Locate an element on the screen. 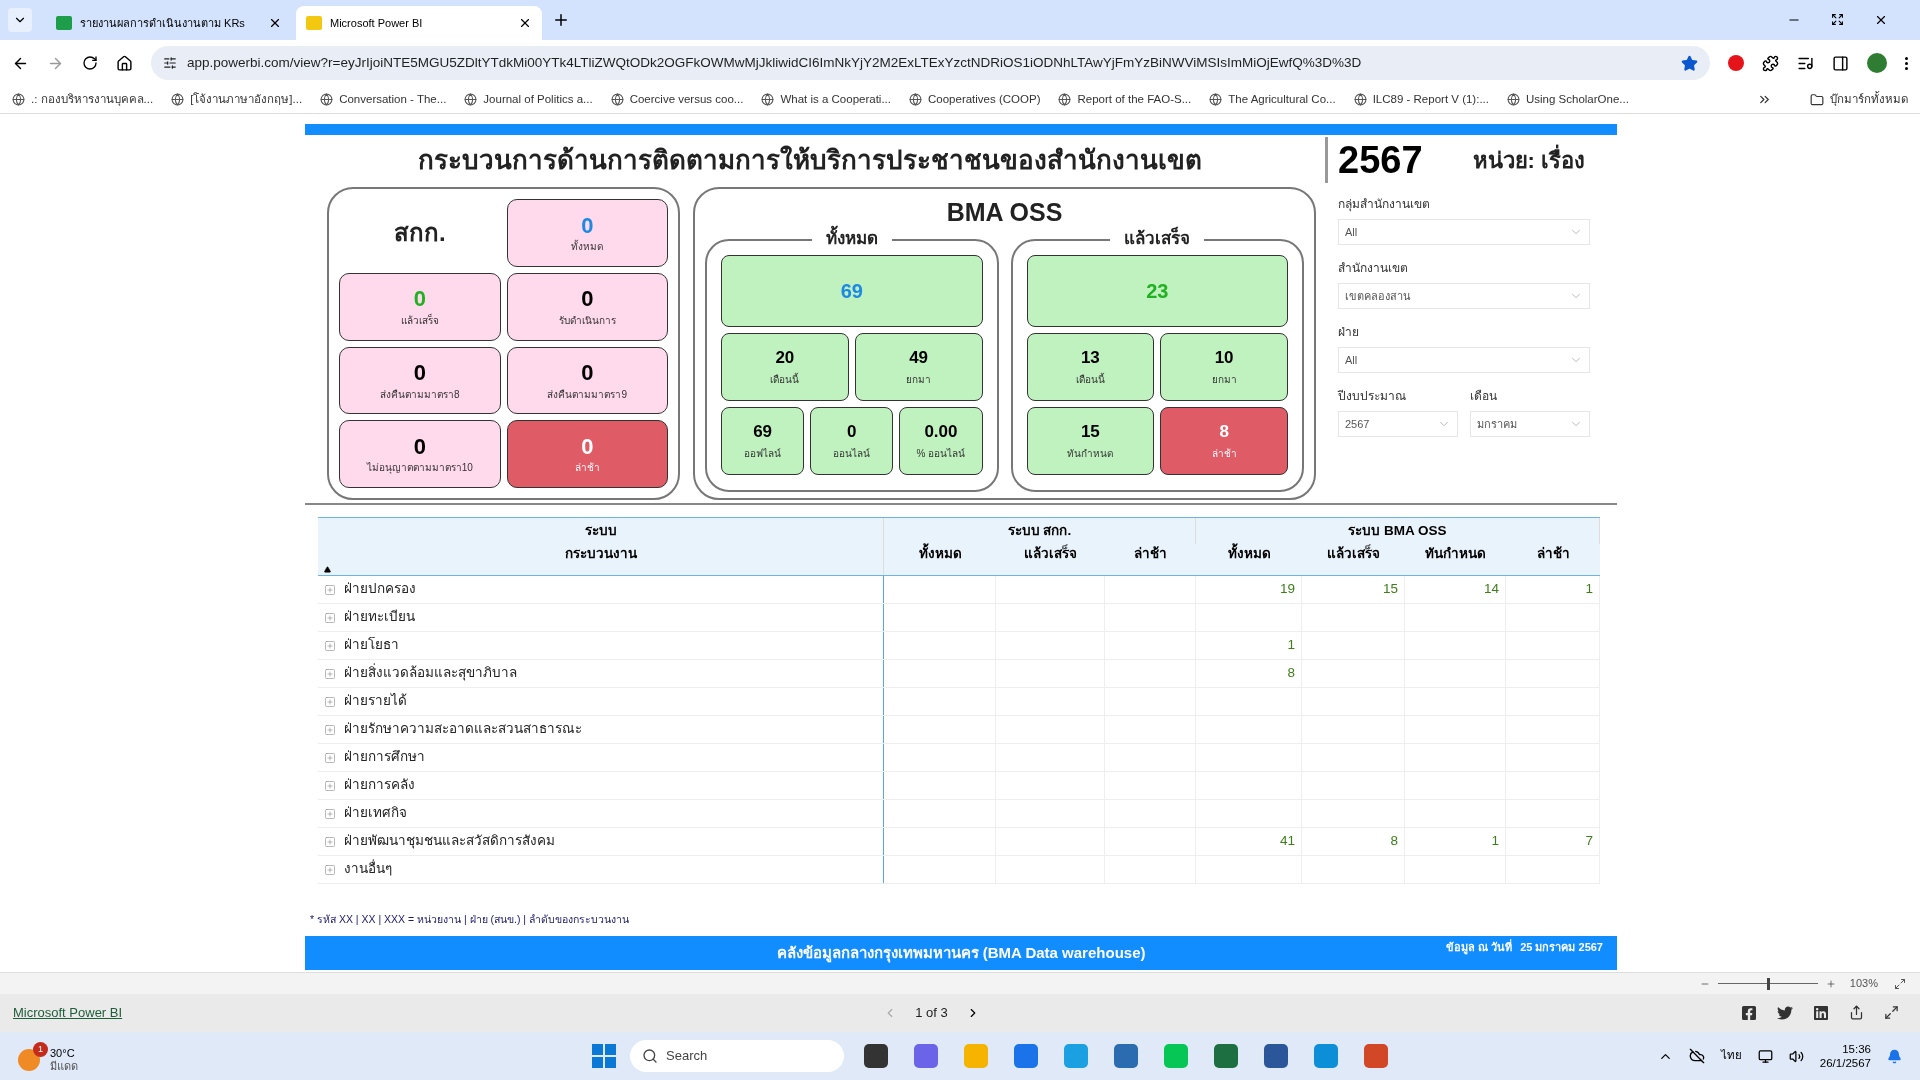 The width and height of the screenshot is (1920, 1080). stat-label: ทันกำหนด is located at coordinates (1090, 454).